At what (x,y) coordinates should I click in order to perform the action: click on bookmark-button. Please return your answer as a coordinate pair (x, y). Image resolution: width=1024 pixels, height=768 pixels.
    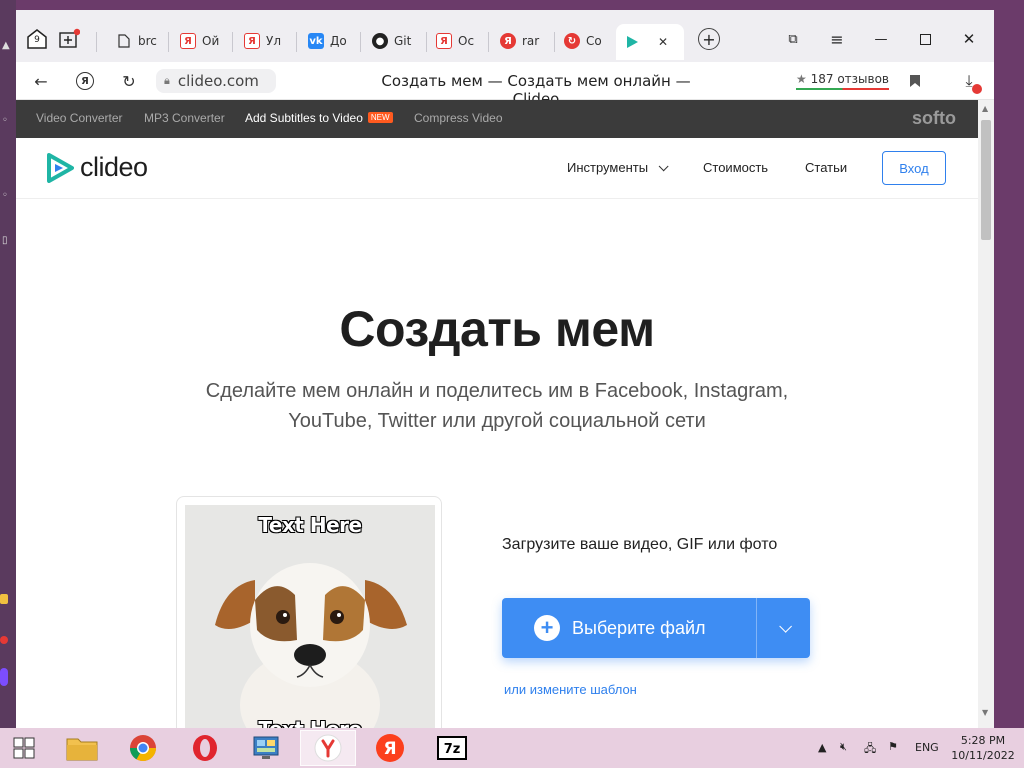
    Looking at the image, I should click on (915, 81).